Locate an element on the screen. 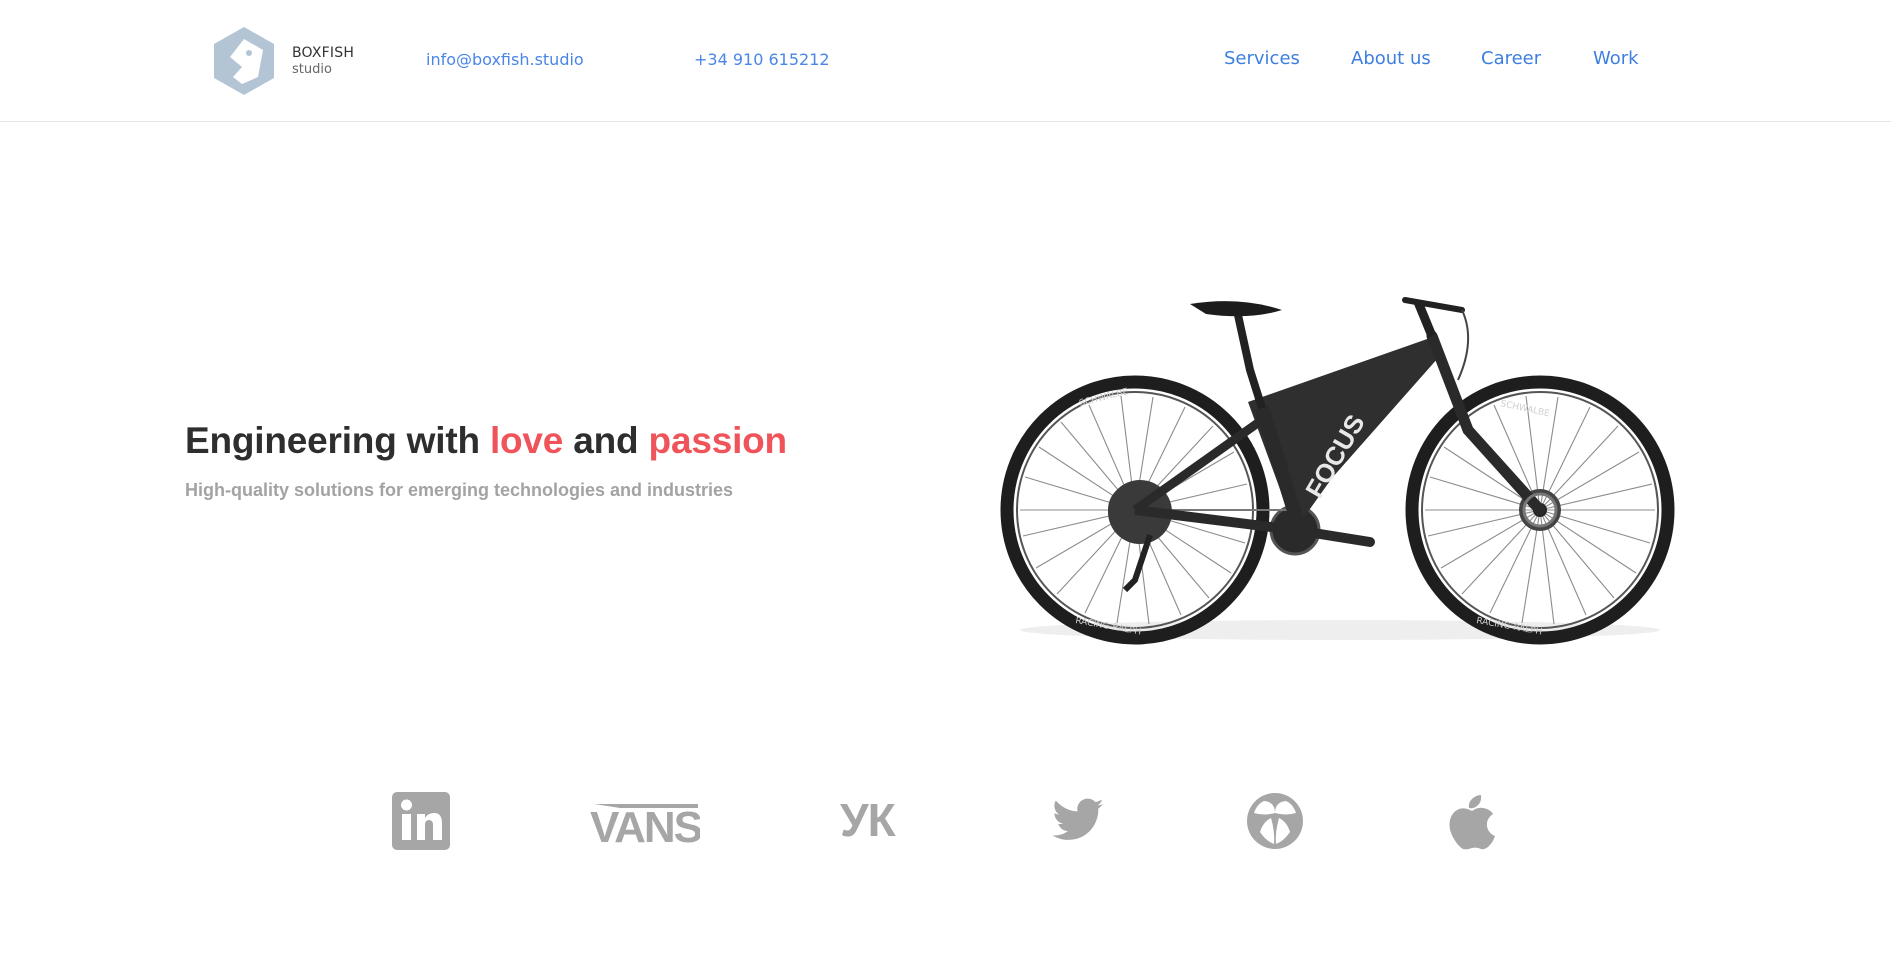 This screenshot has width=1891, height=954. nav-work: Work is located at coordinates (1616, 58).